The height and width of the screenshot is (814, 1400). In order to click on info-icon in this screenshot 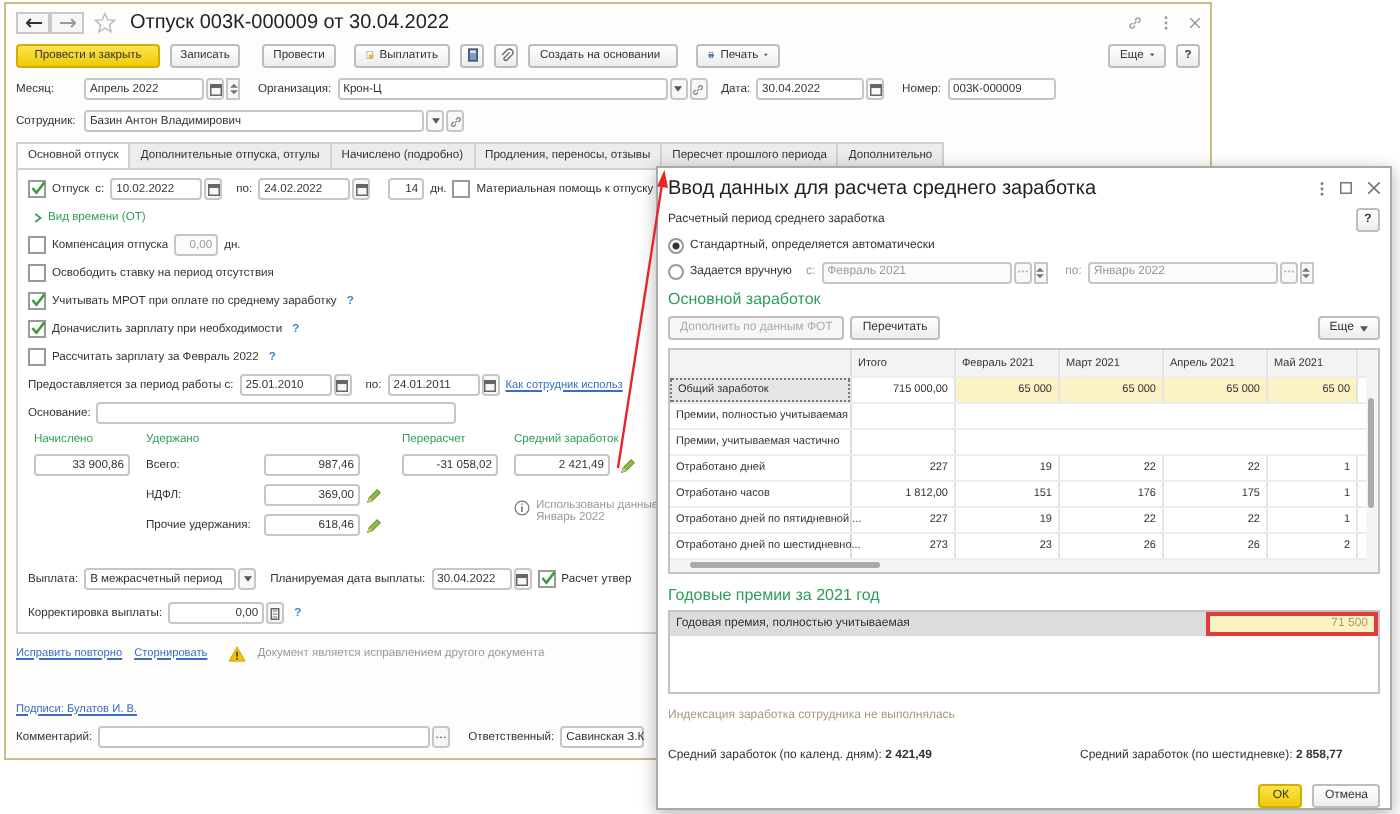, I will do `click(522, 508)`.